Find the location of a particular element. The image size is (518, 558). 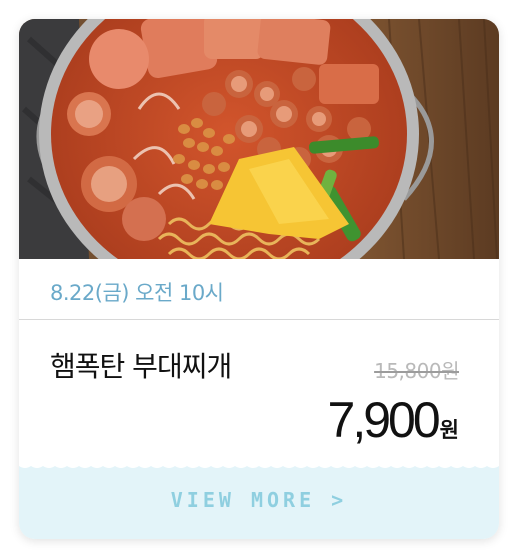

scallop-edge is located at coordinates (259, 466).